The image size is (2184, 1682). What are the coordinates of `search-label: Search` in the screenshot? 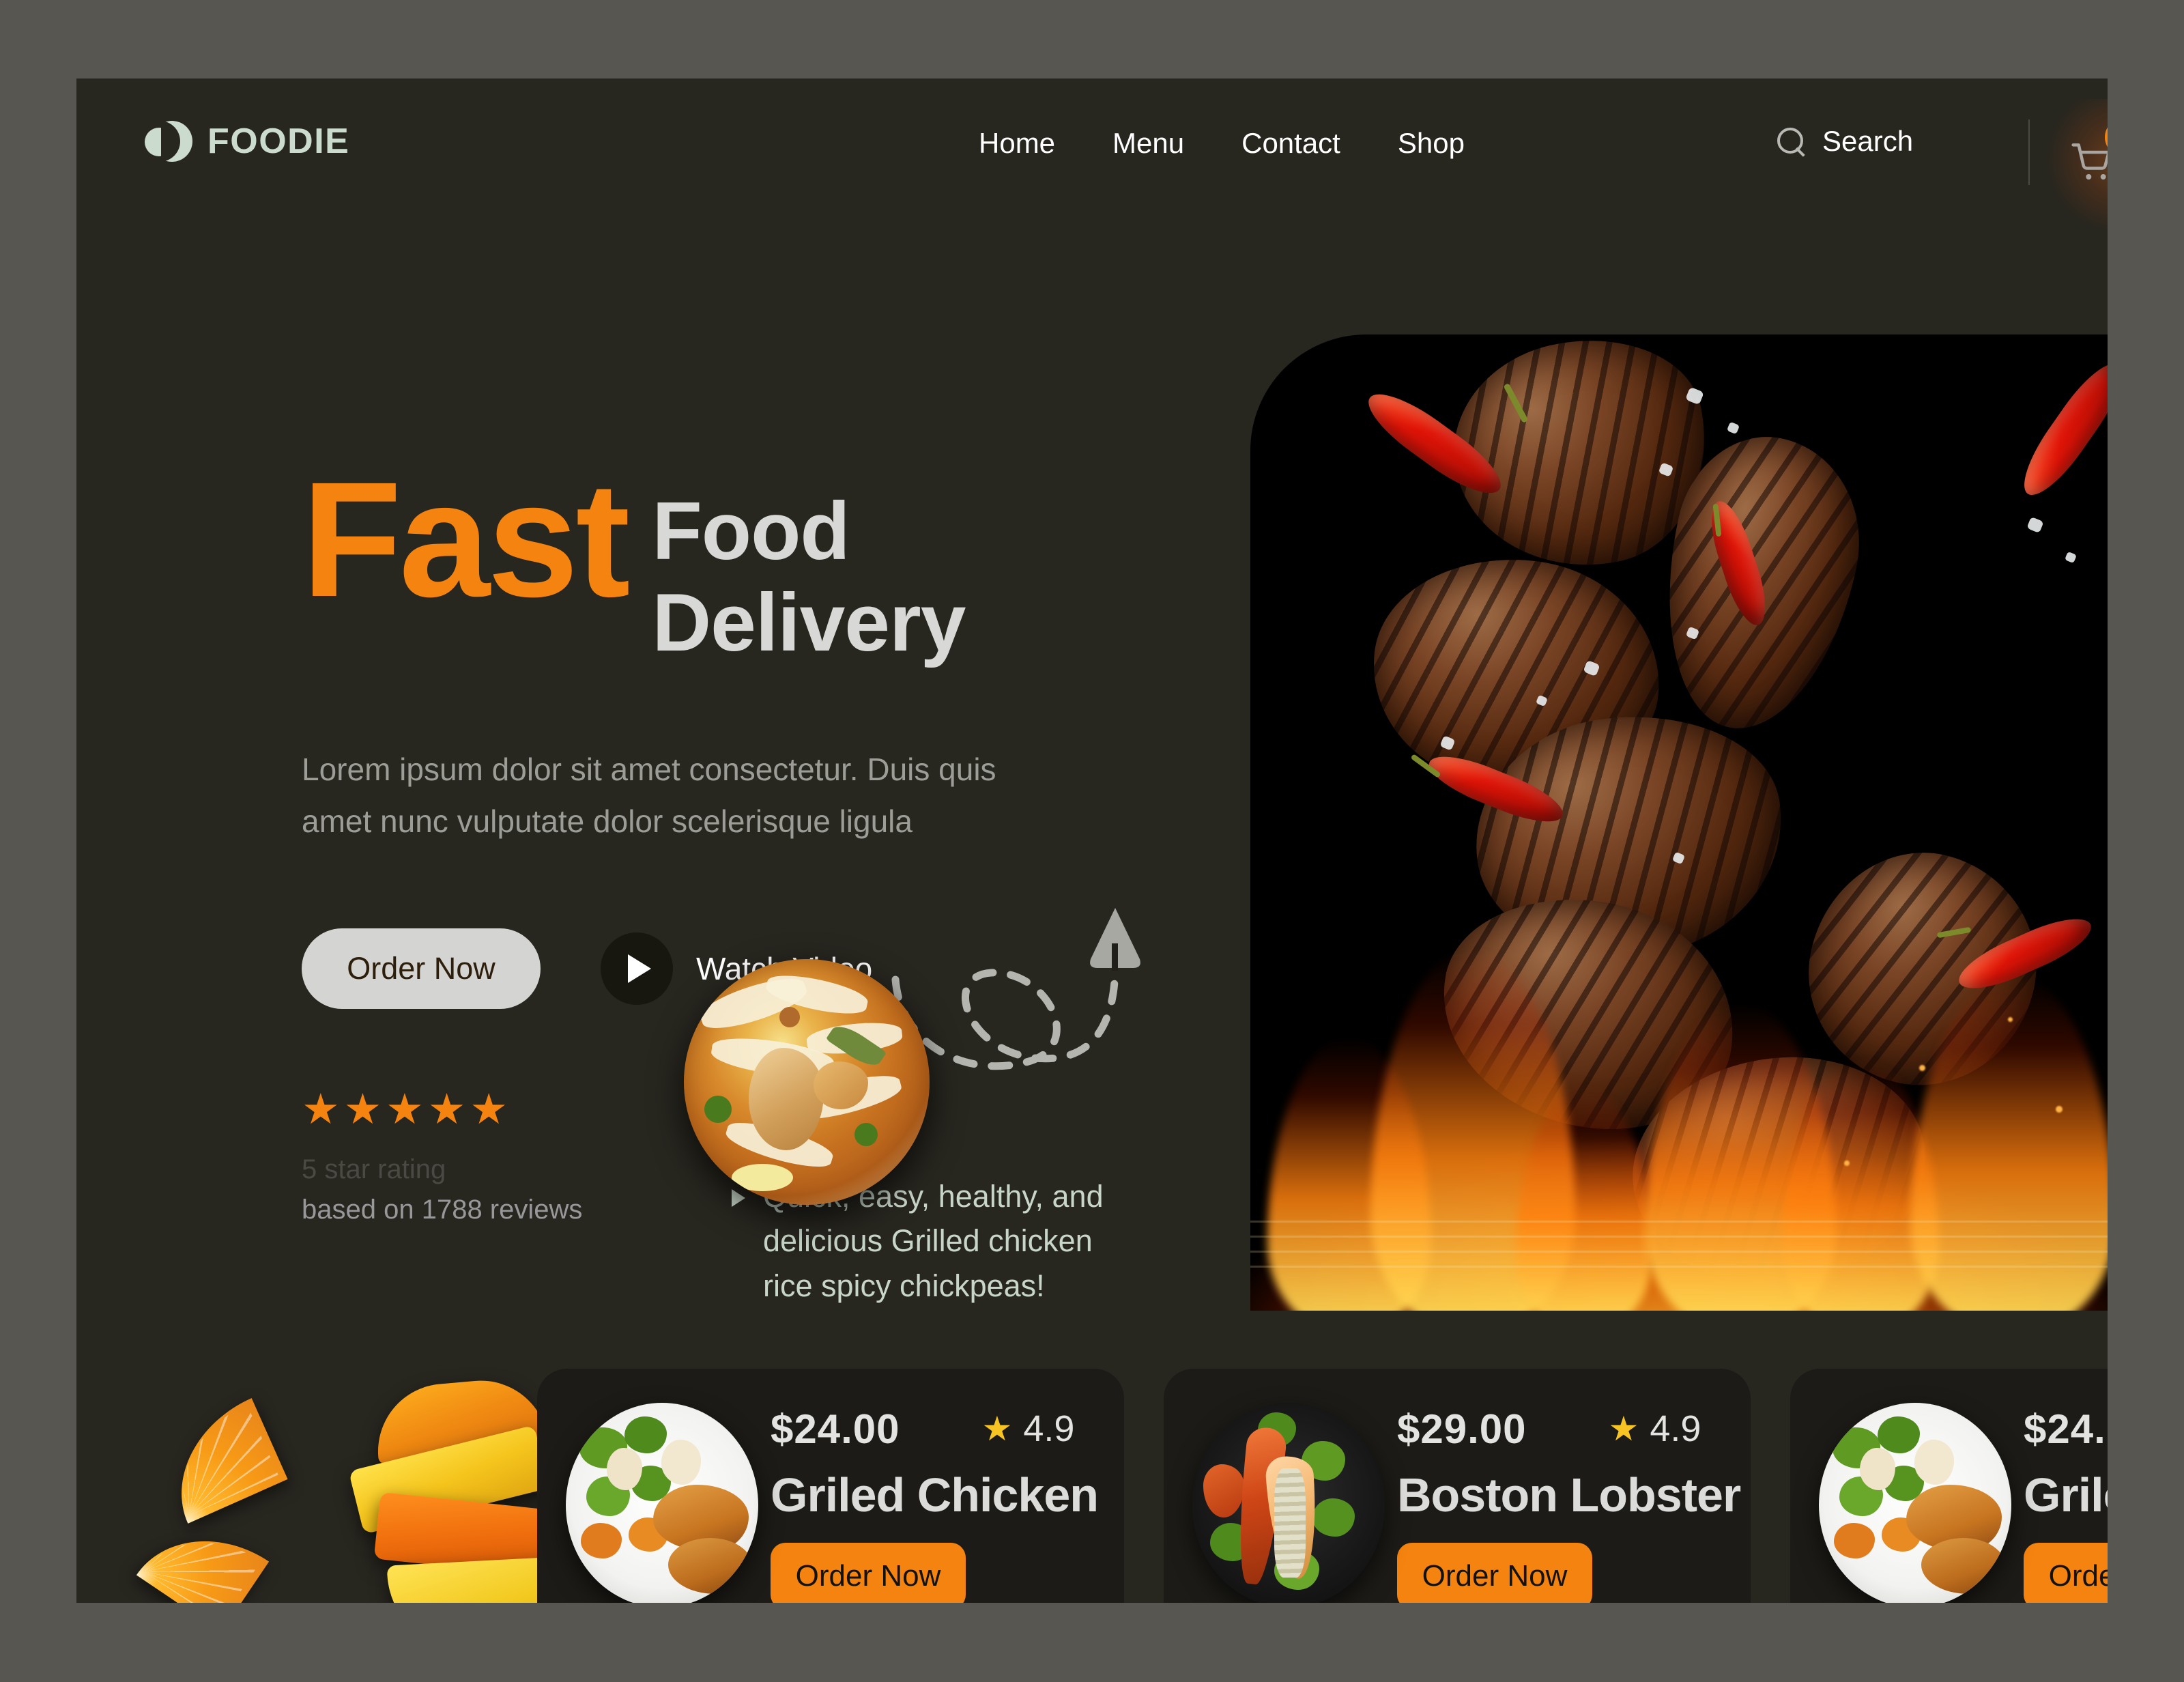 It's located at (1868, 141).